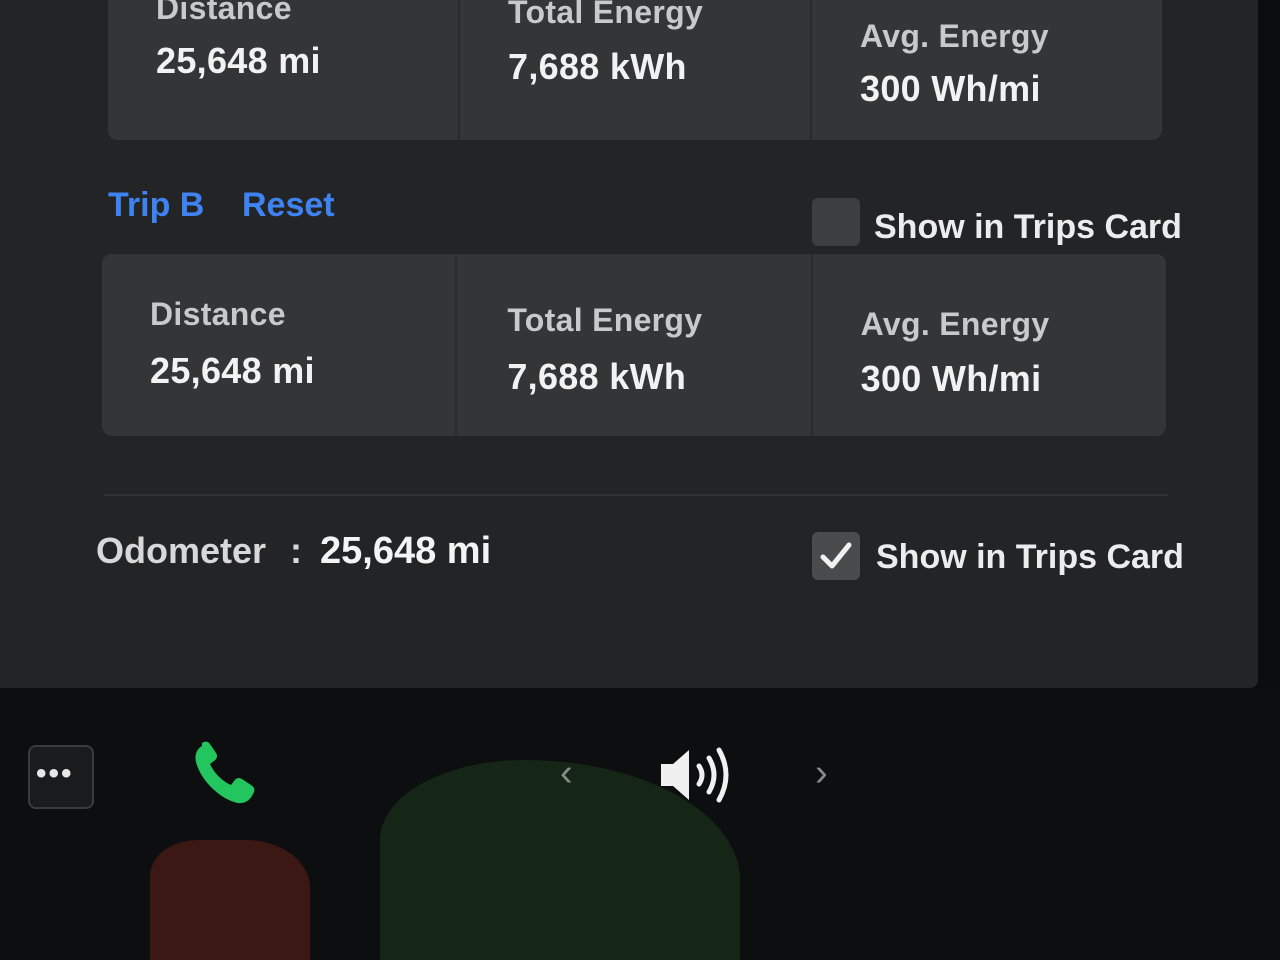 The width and height of the screenshot is (1280, 960). I want to click on trip-a-energy-label: Total Energy, so click(606, 15).